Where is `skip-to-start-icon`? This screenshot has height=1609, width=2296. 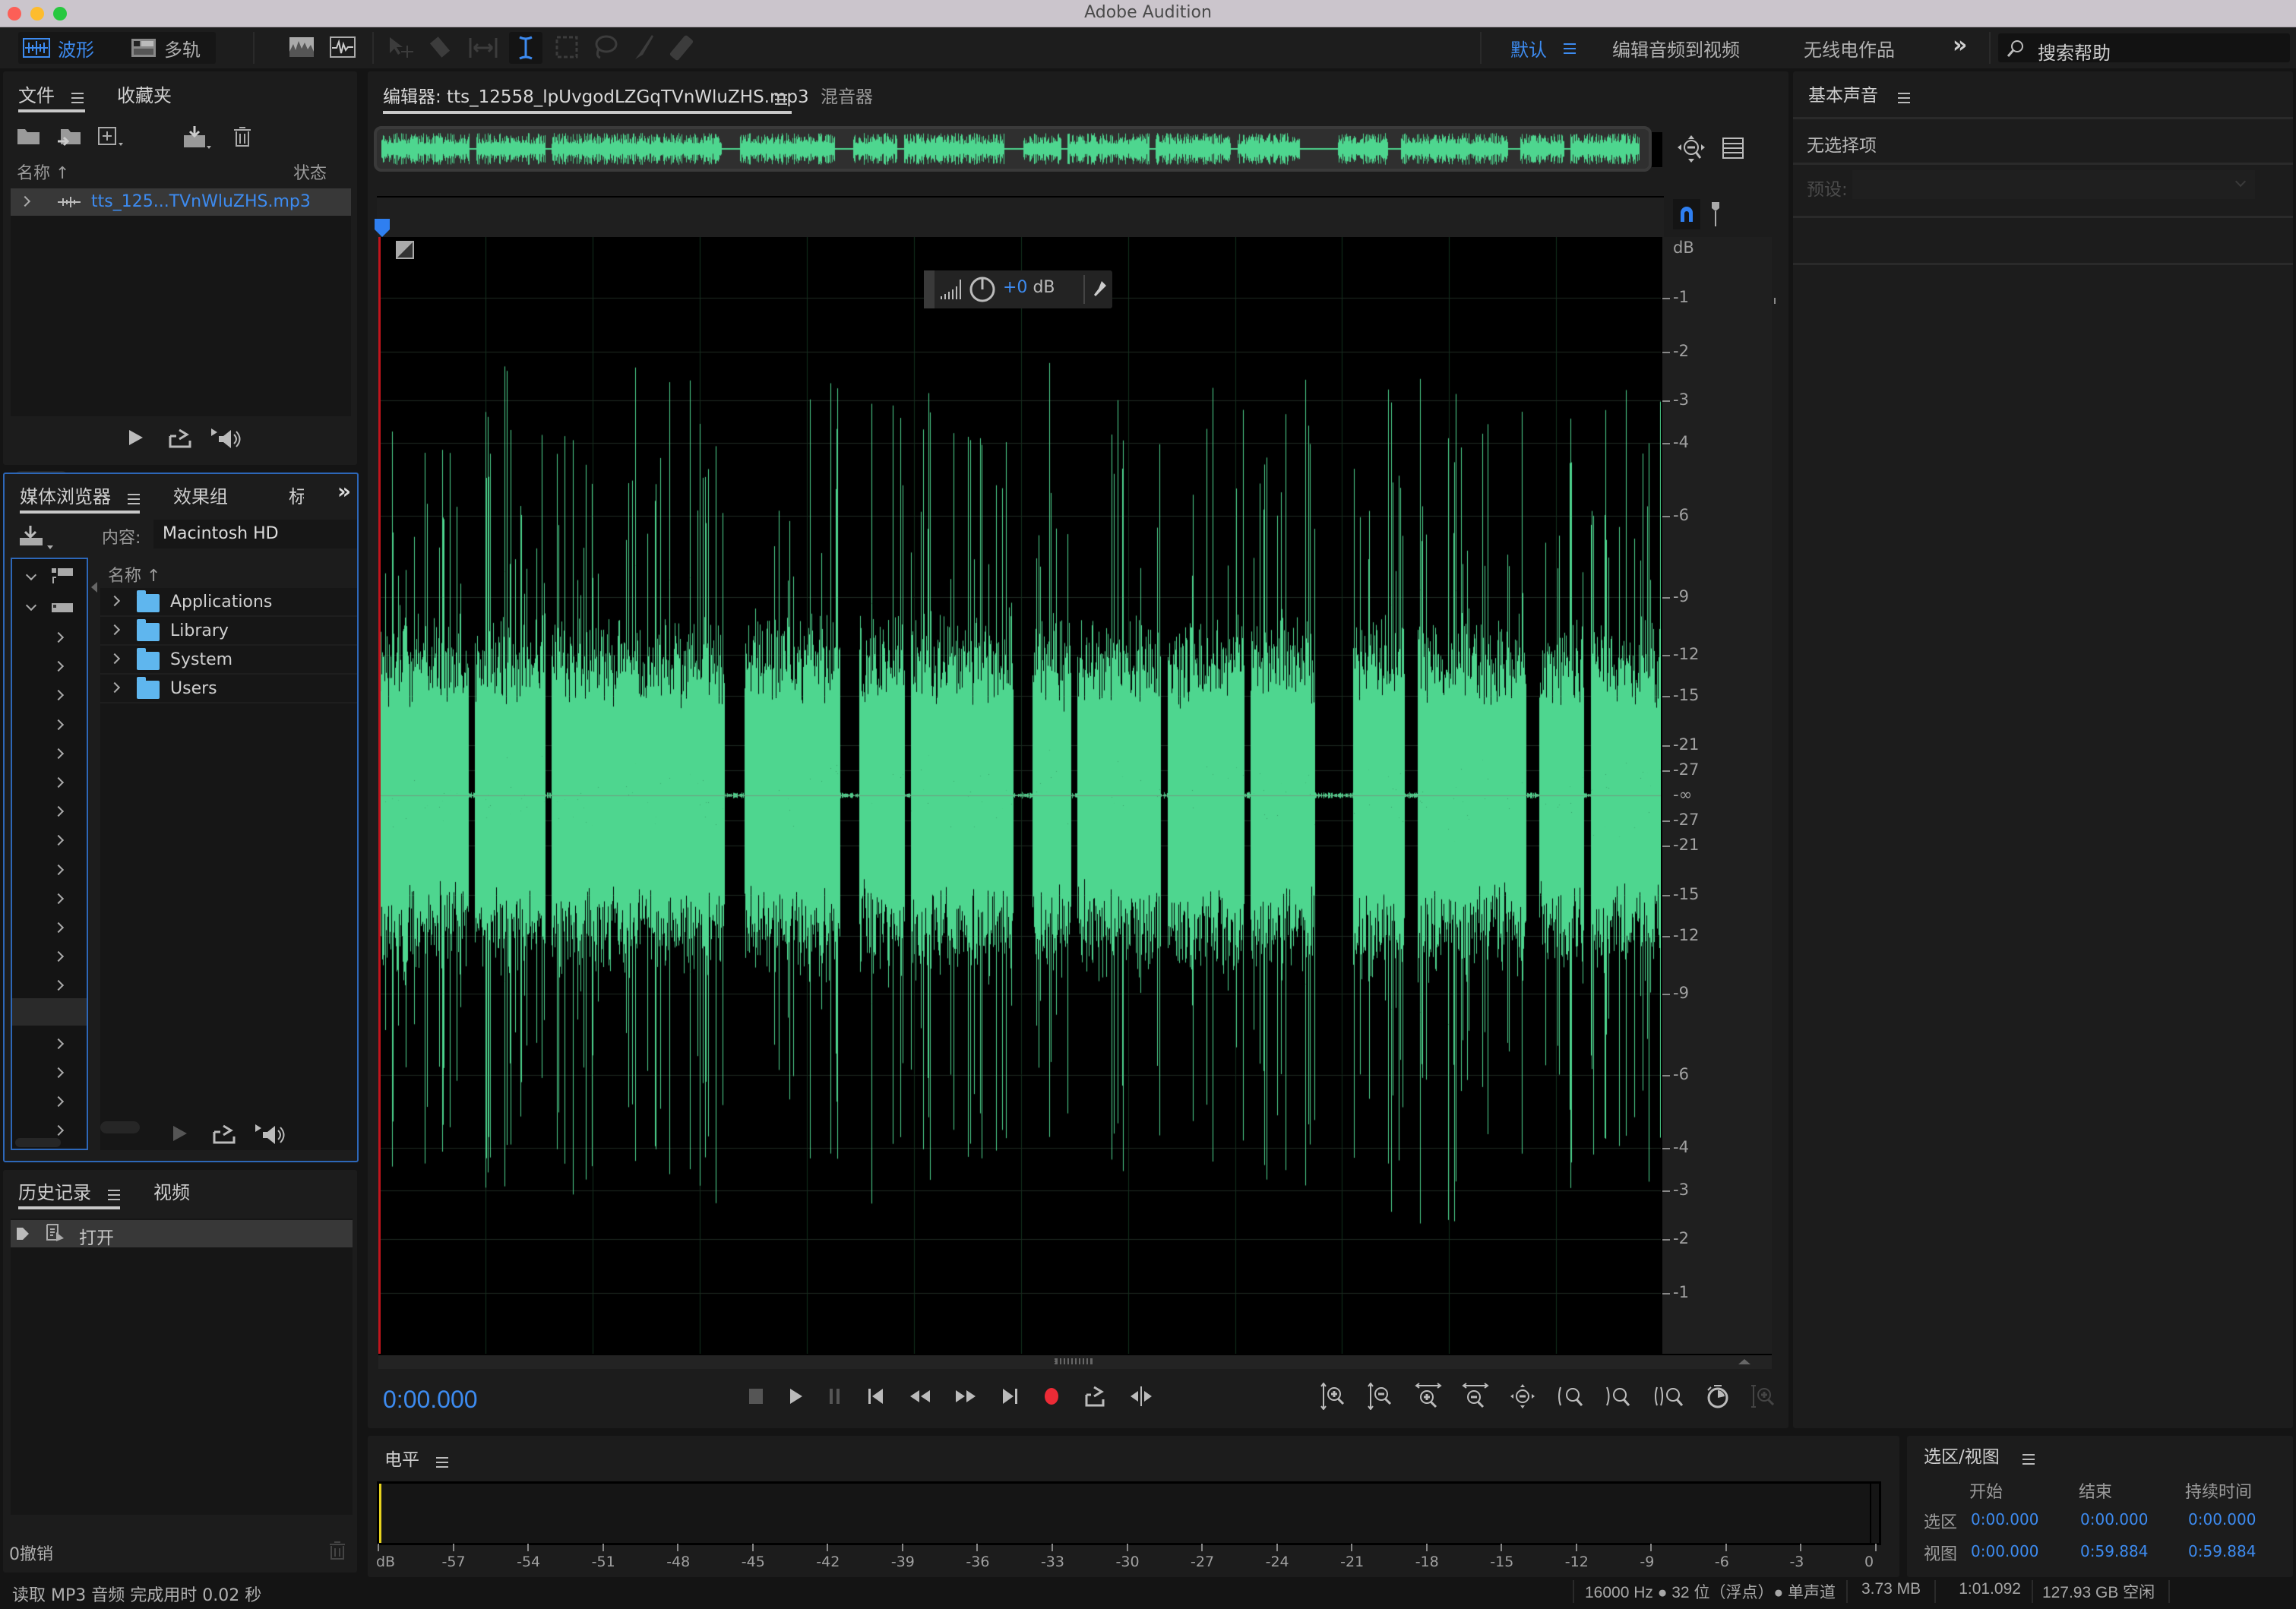
skip-to-start-icon is located at coordinates (876, 1396).